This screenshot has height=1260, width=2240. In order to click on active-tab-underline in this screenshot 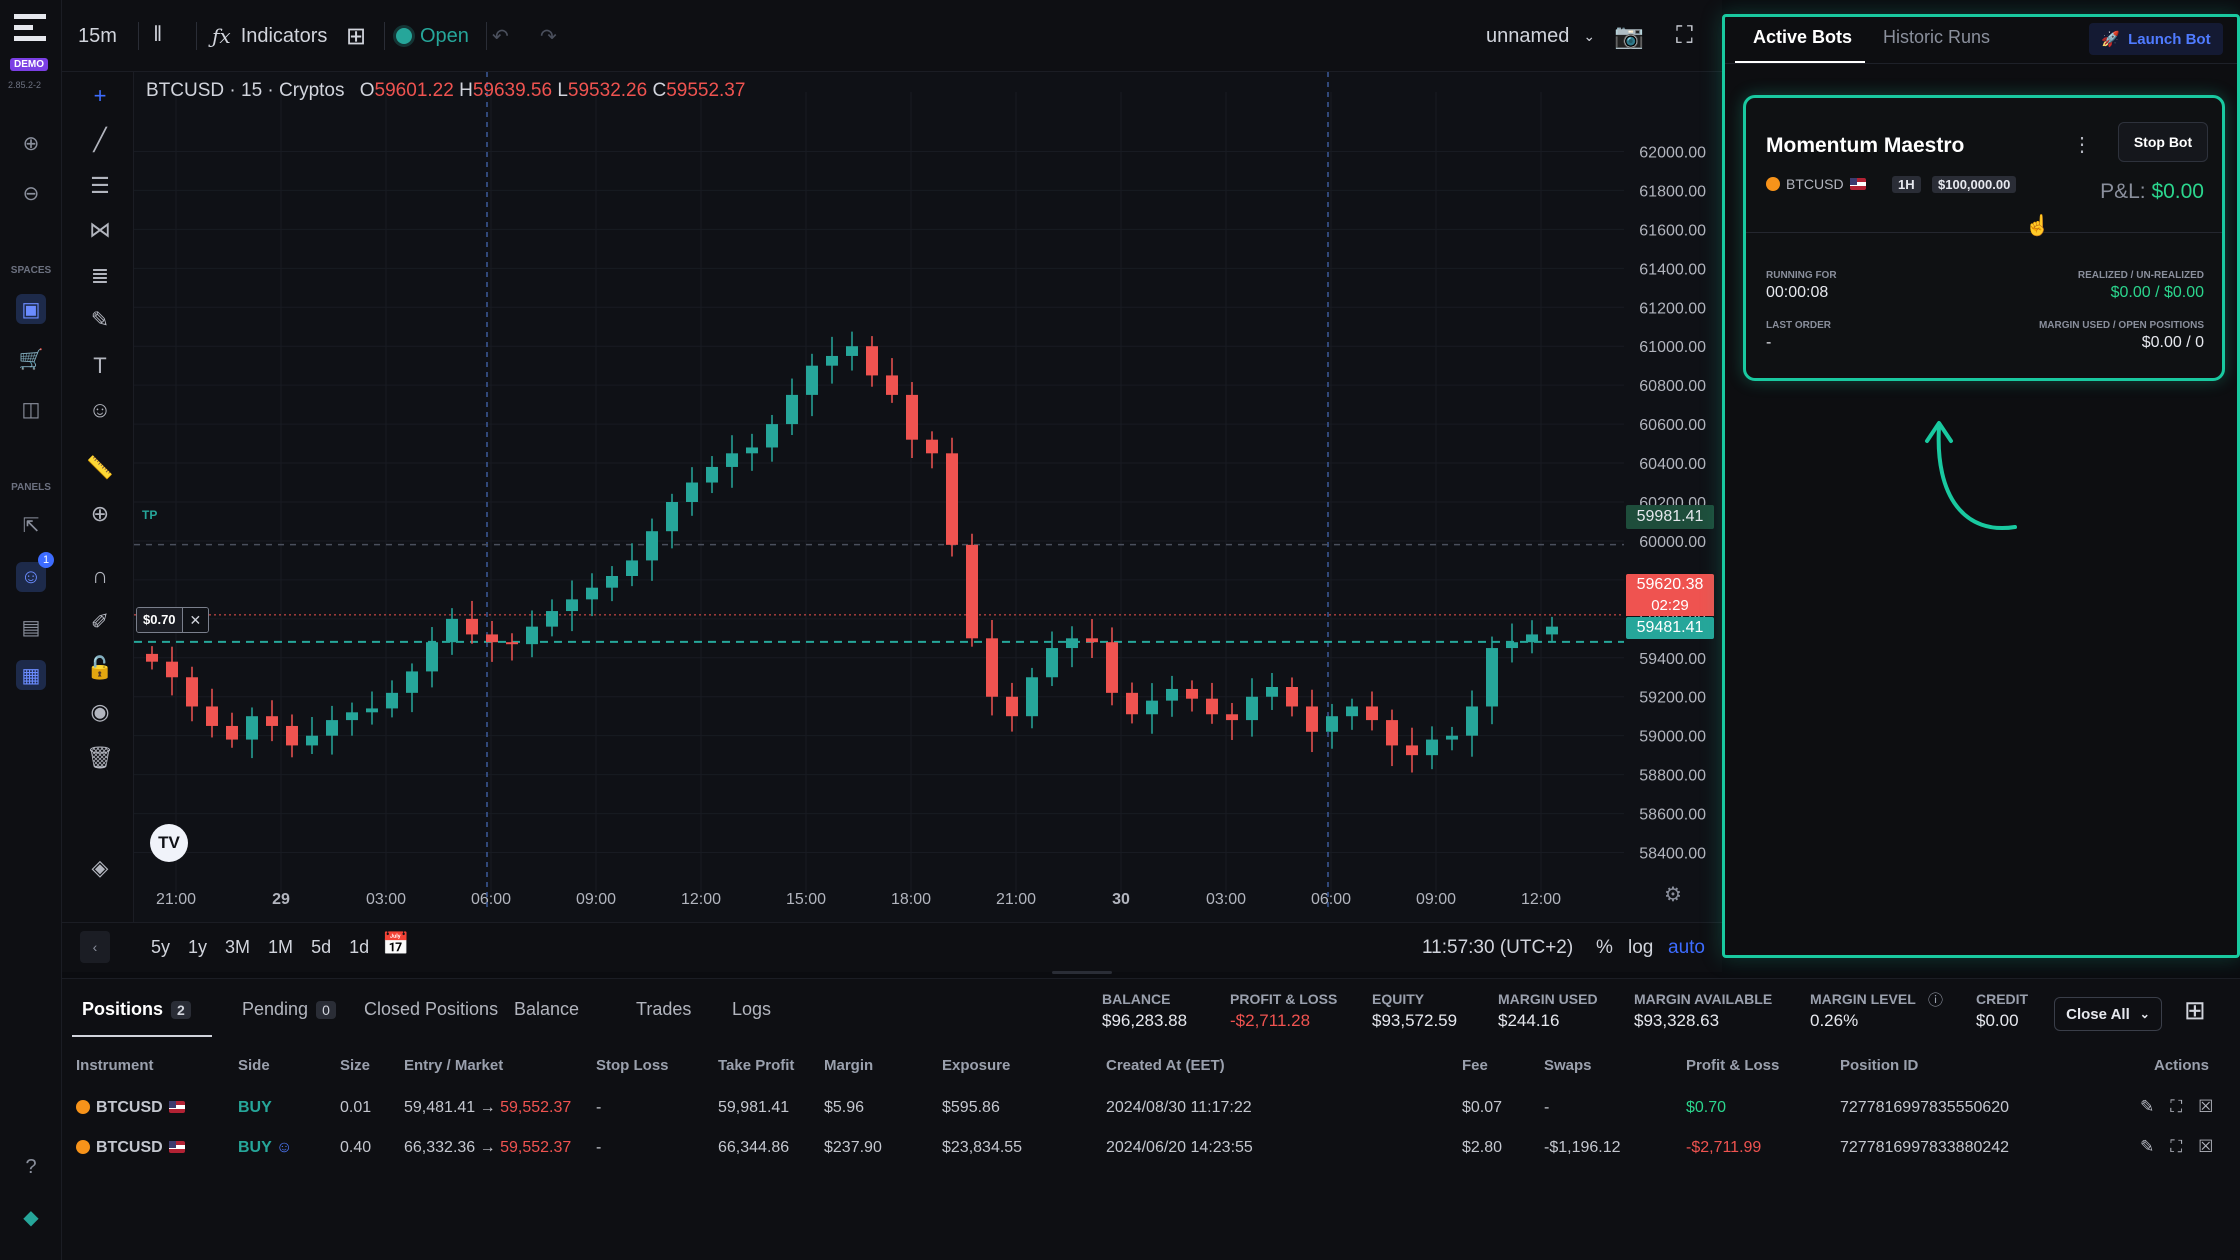, I will do `click(142, 1036)`.